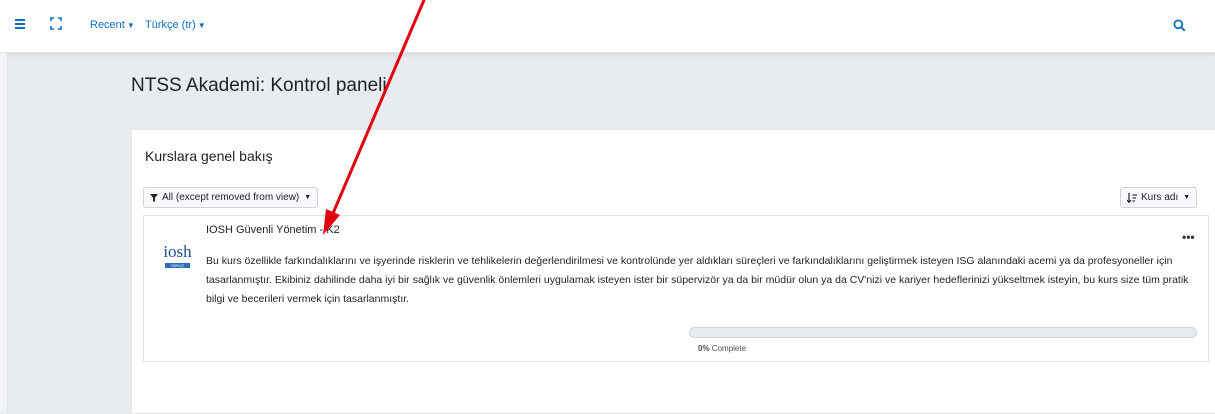 This screenshot has height=414, width=1215. I want to click on sort-label: Kurs adı, so click(1160, 197).